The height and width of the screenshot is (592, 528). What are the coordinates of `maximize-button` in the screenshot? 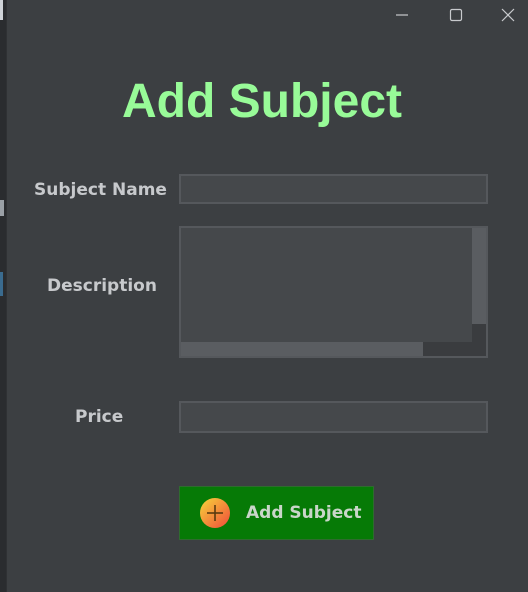 It's located at (456, 15).